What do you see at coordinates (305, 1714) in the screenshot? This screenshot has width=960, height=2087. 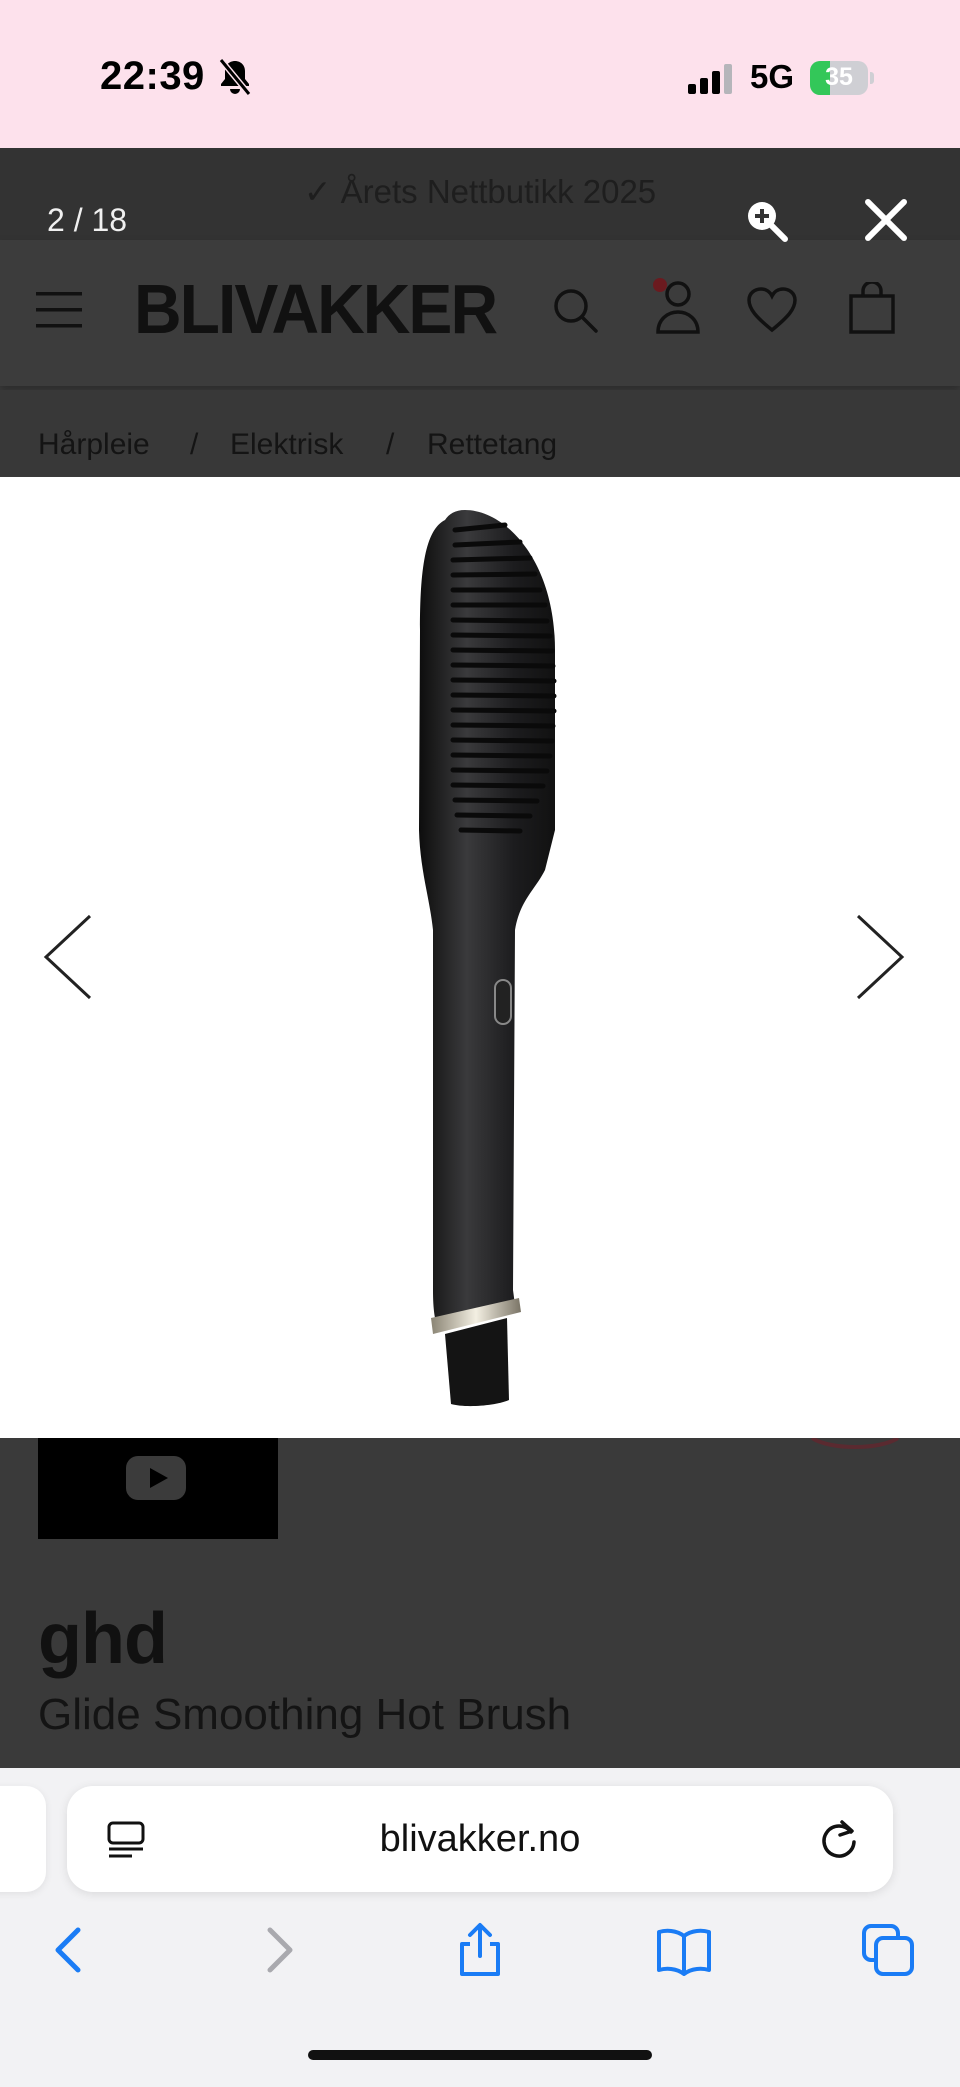 I see `product-name: Glide Smoothing Hot Brush` at bounding box center [305, 1714].